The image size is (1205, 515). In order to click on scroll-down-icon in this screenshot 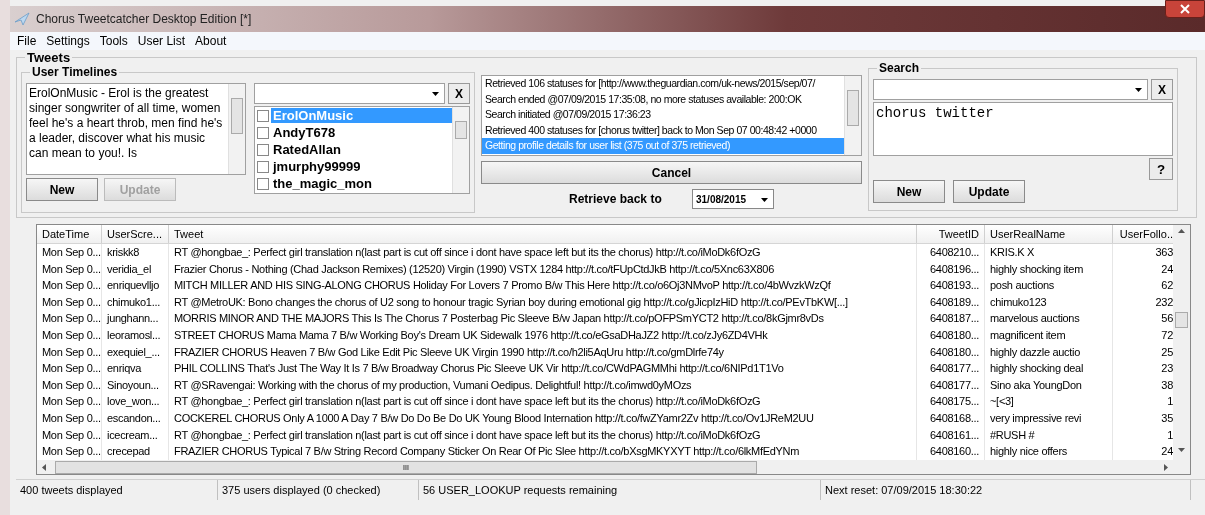, I will do `click(1181, 450)`.